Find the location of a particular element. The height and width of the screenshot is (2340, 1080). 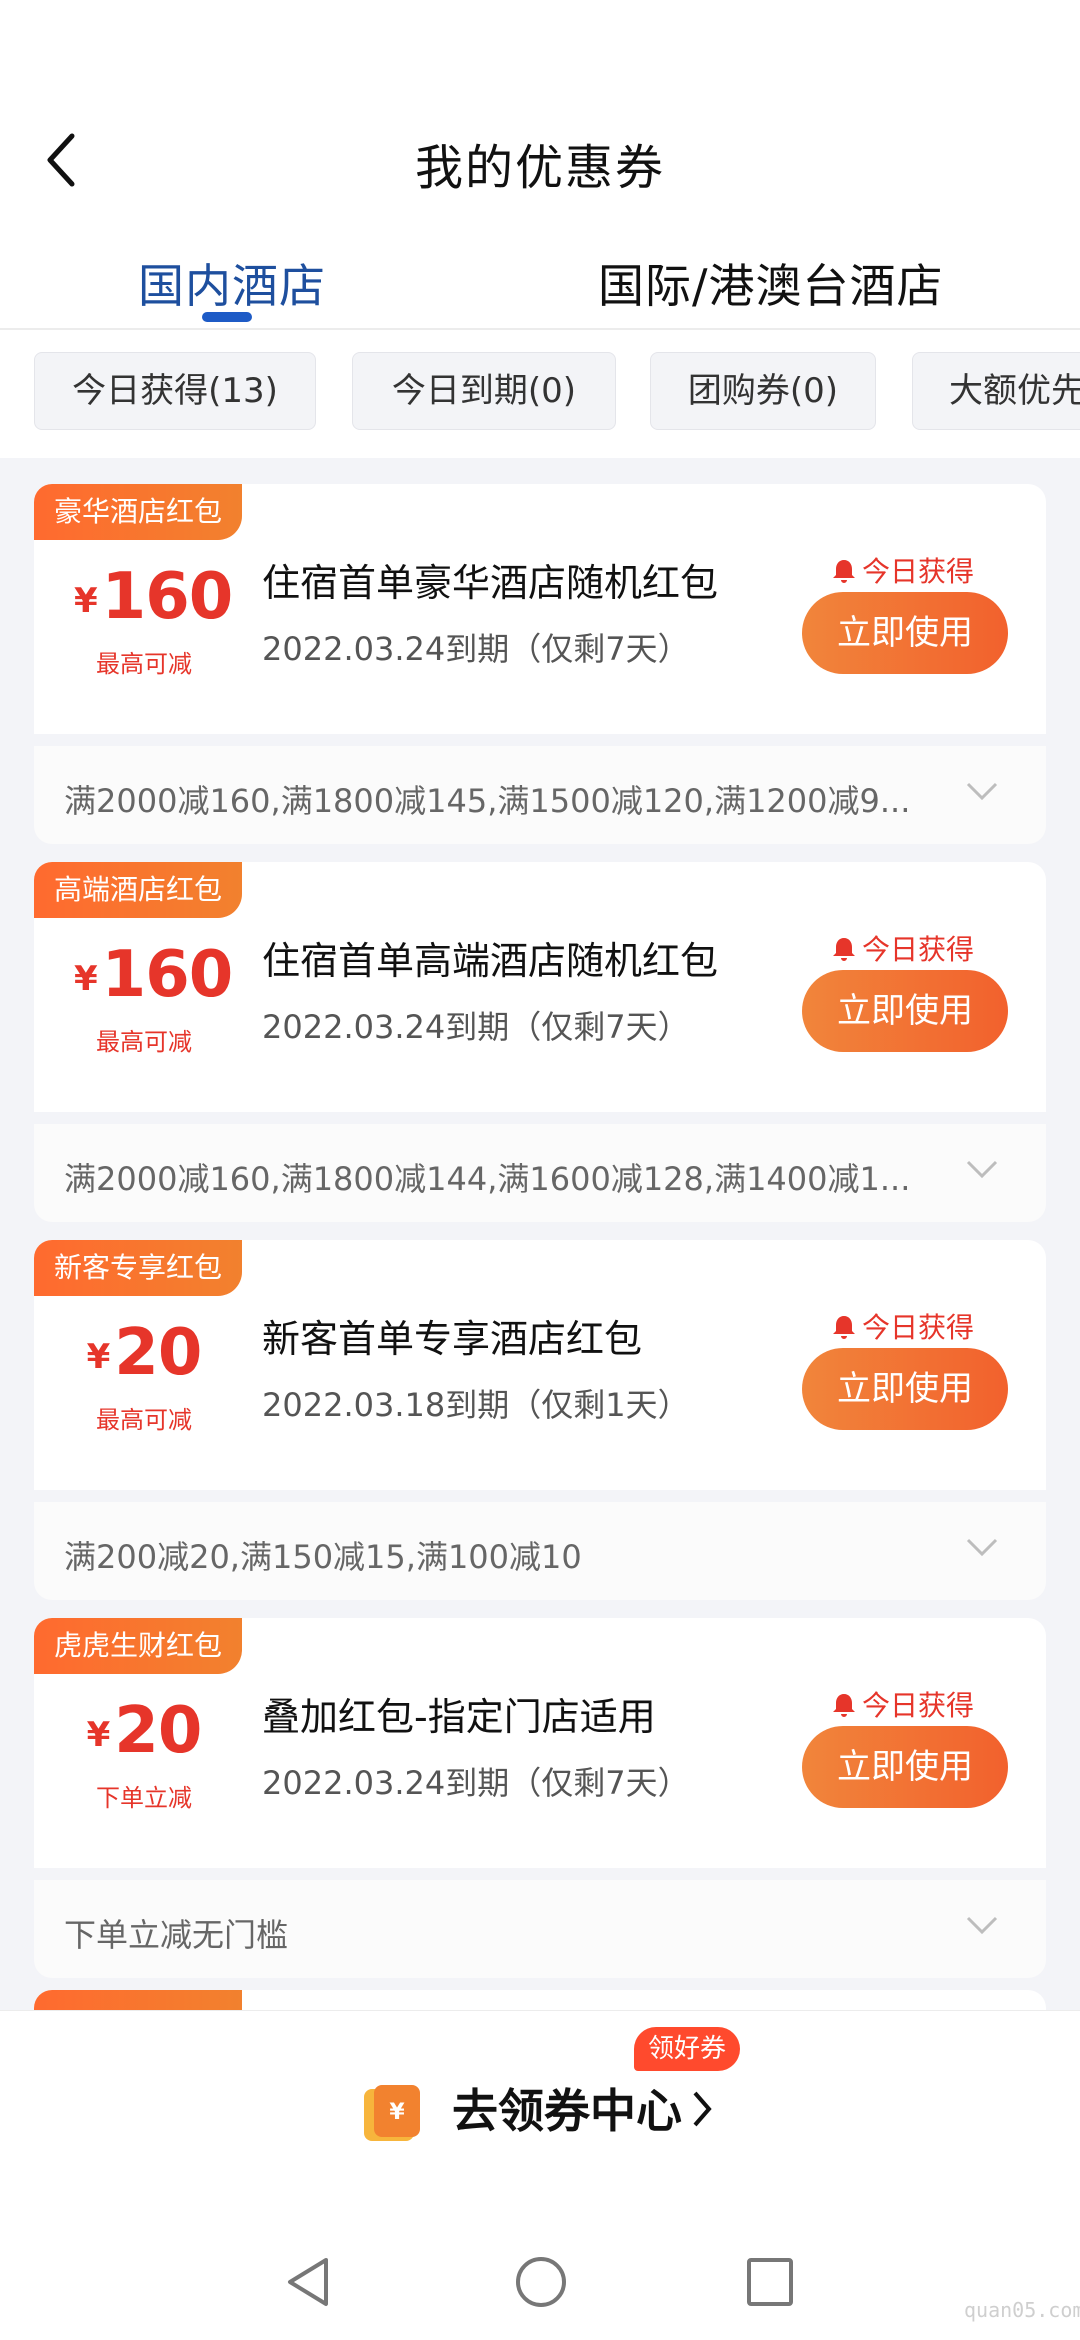

header: 我的优惠券 国内酒店 国际/港澳台酒店 is located at coordinates (540, 165).